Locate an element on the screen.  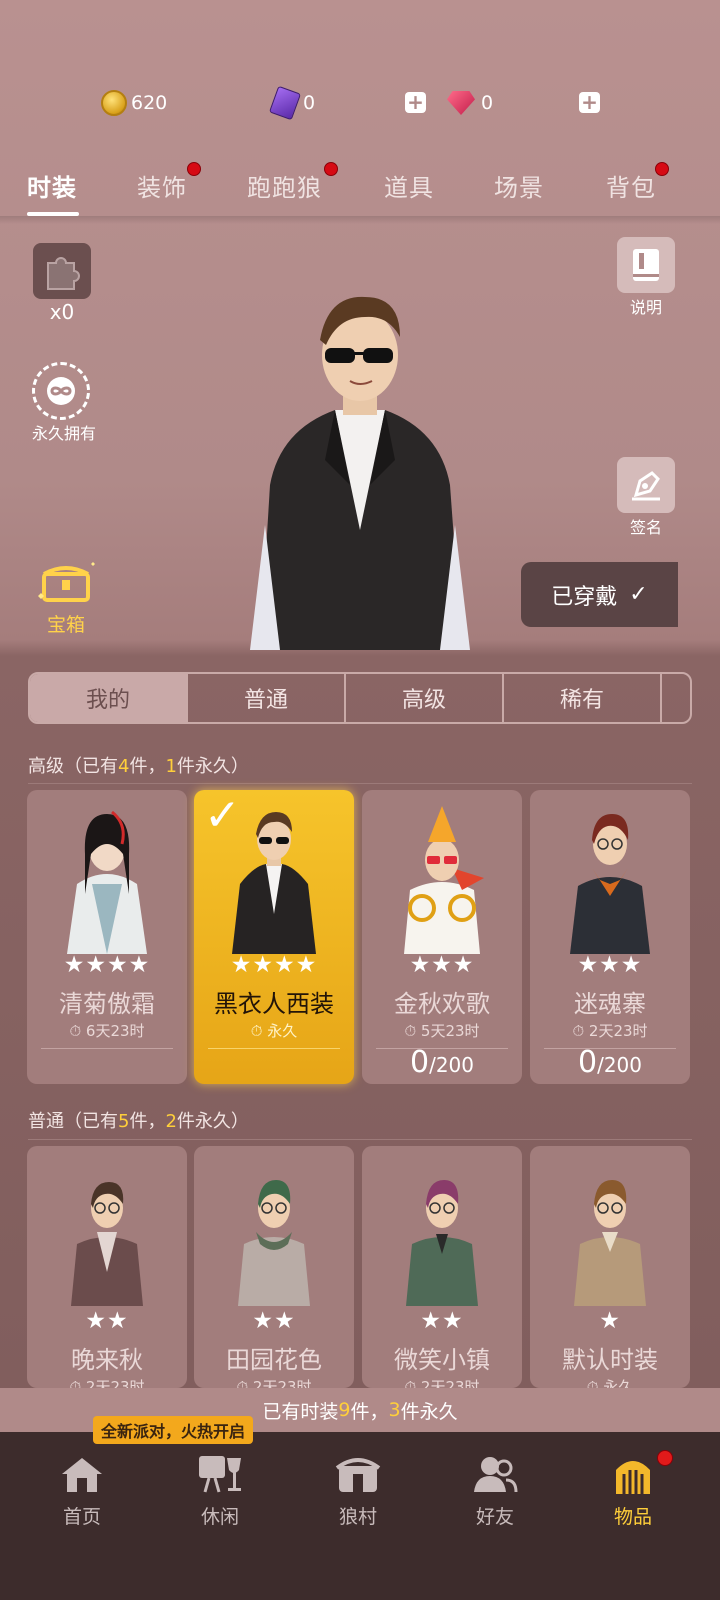
costume-card: ★★★ 迷魂寨 ⏱ 2天23时 0/200 is located at coordinates (610, 937).